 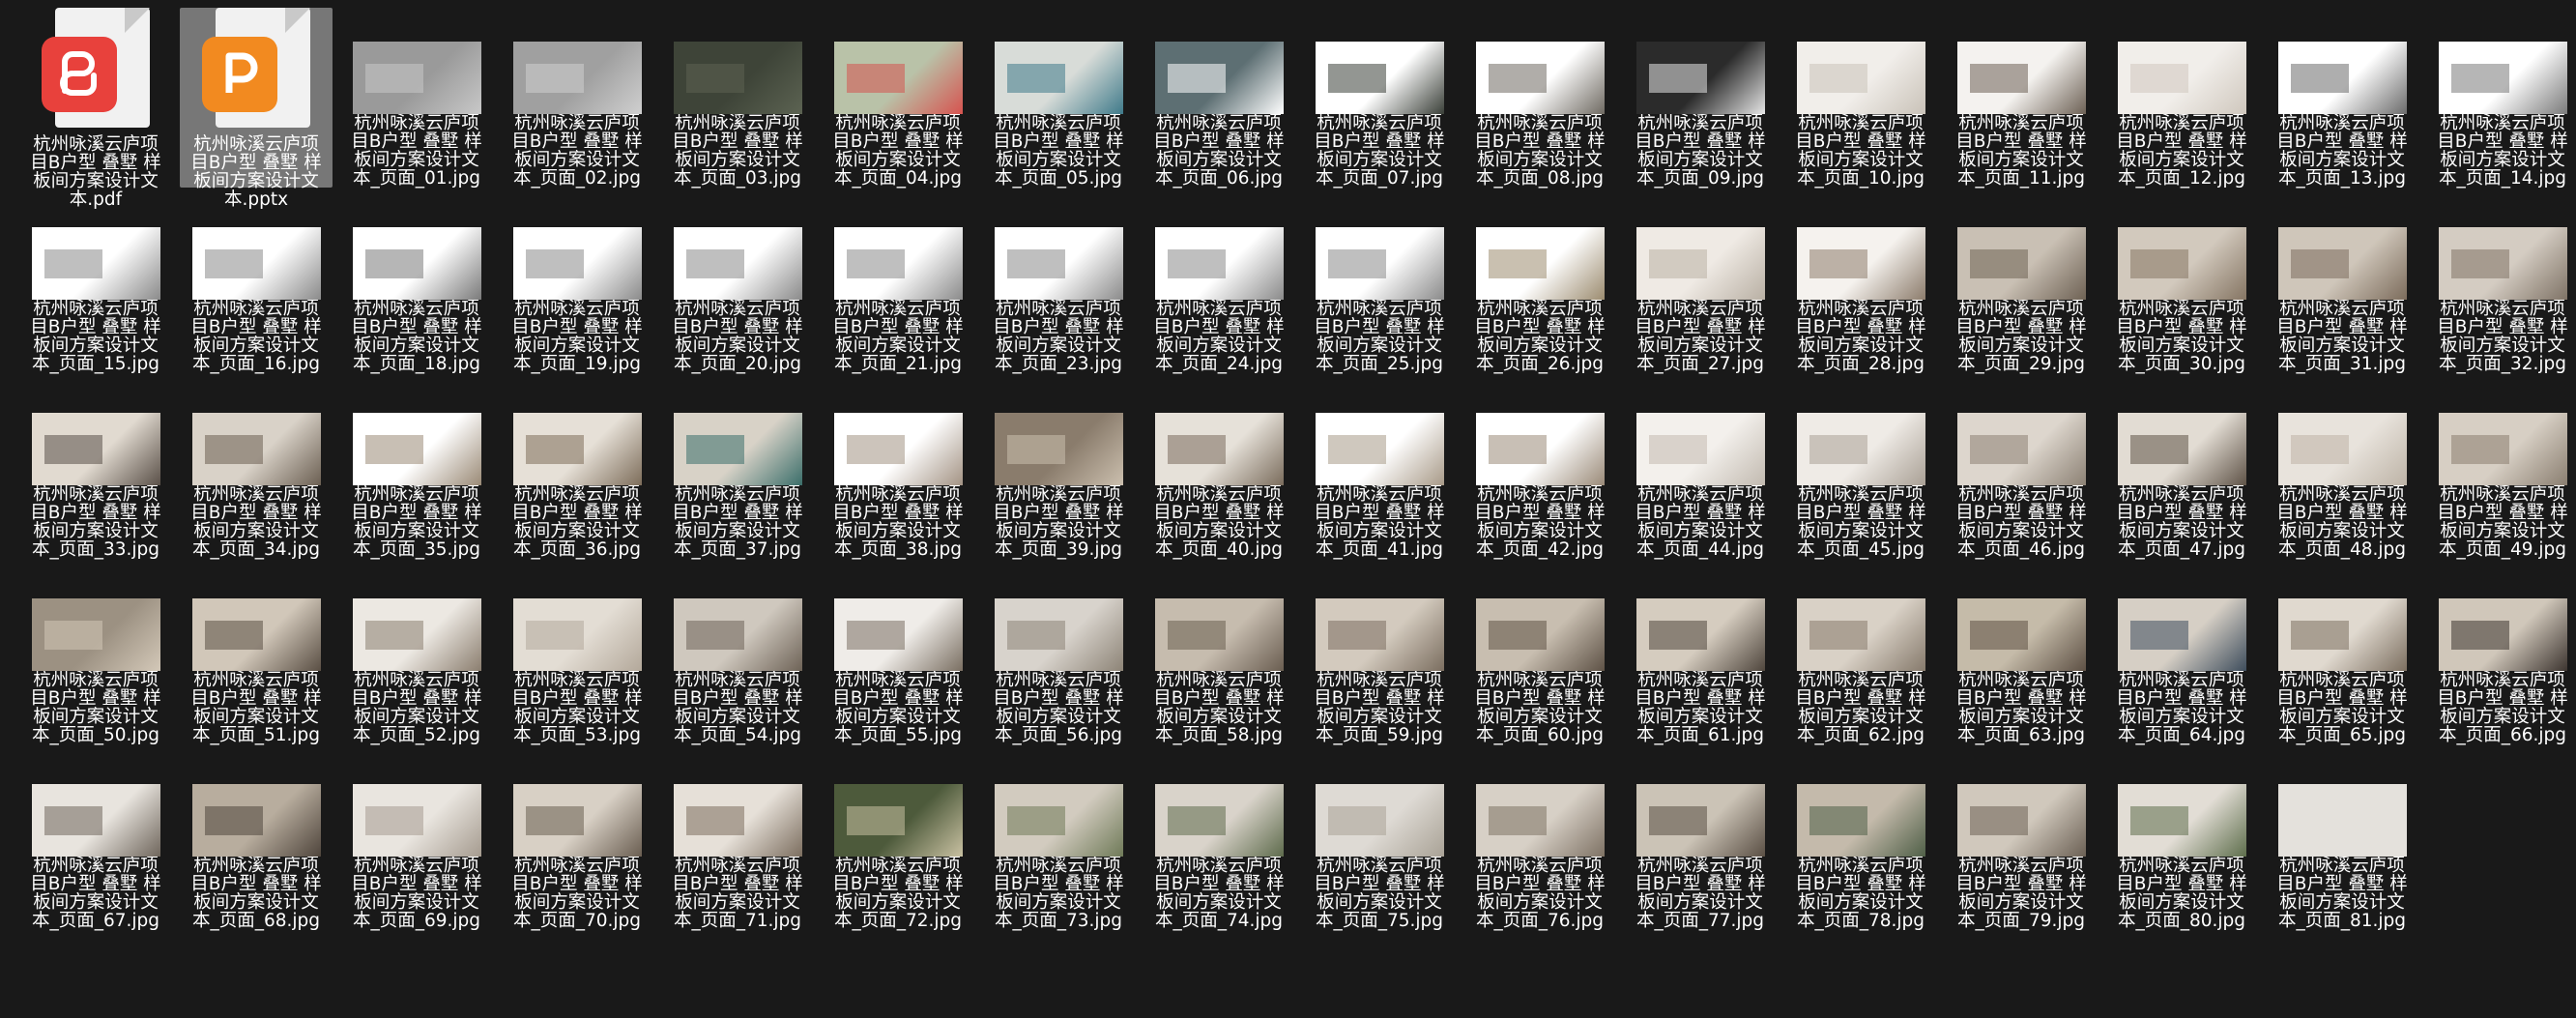 What do you see at coordinates (1379, 98) in the screenshot?
I see `file-item: 杭州咏溪云庐项 目B户型 叠墅 样板间方案设计文 本_页面_07.jpg` at bounding box center [1379, 98].